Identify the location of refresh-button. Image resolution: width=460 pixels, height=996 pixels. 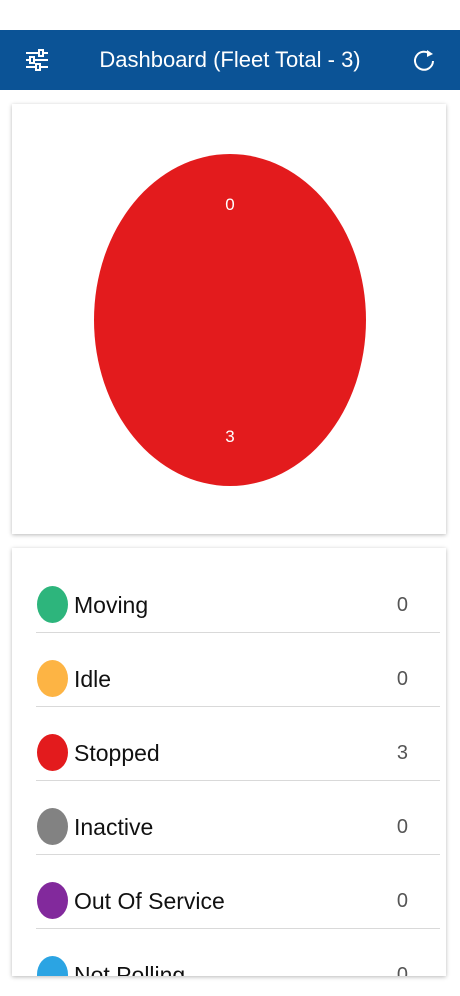
(424, 60).